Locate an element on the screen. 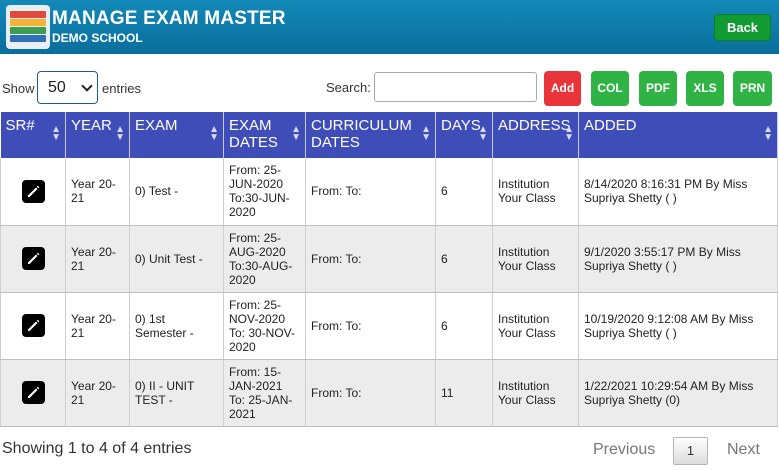 This screenshot has width=779, height=470. search-input is located at coordinates (455, 87).